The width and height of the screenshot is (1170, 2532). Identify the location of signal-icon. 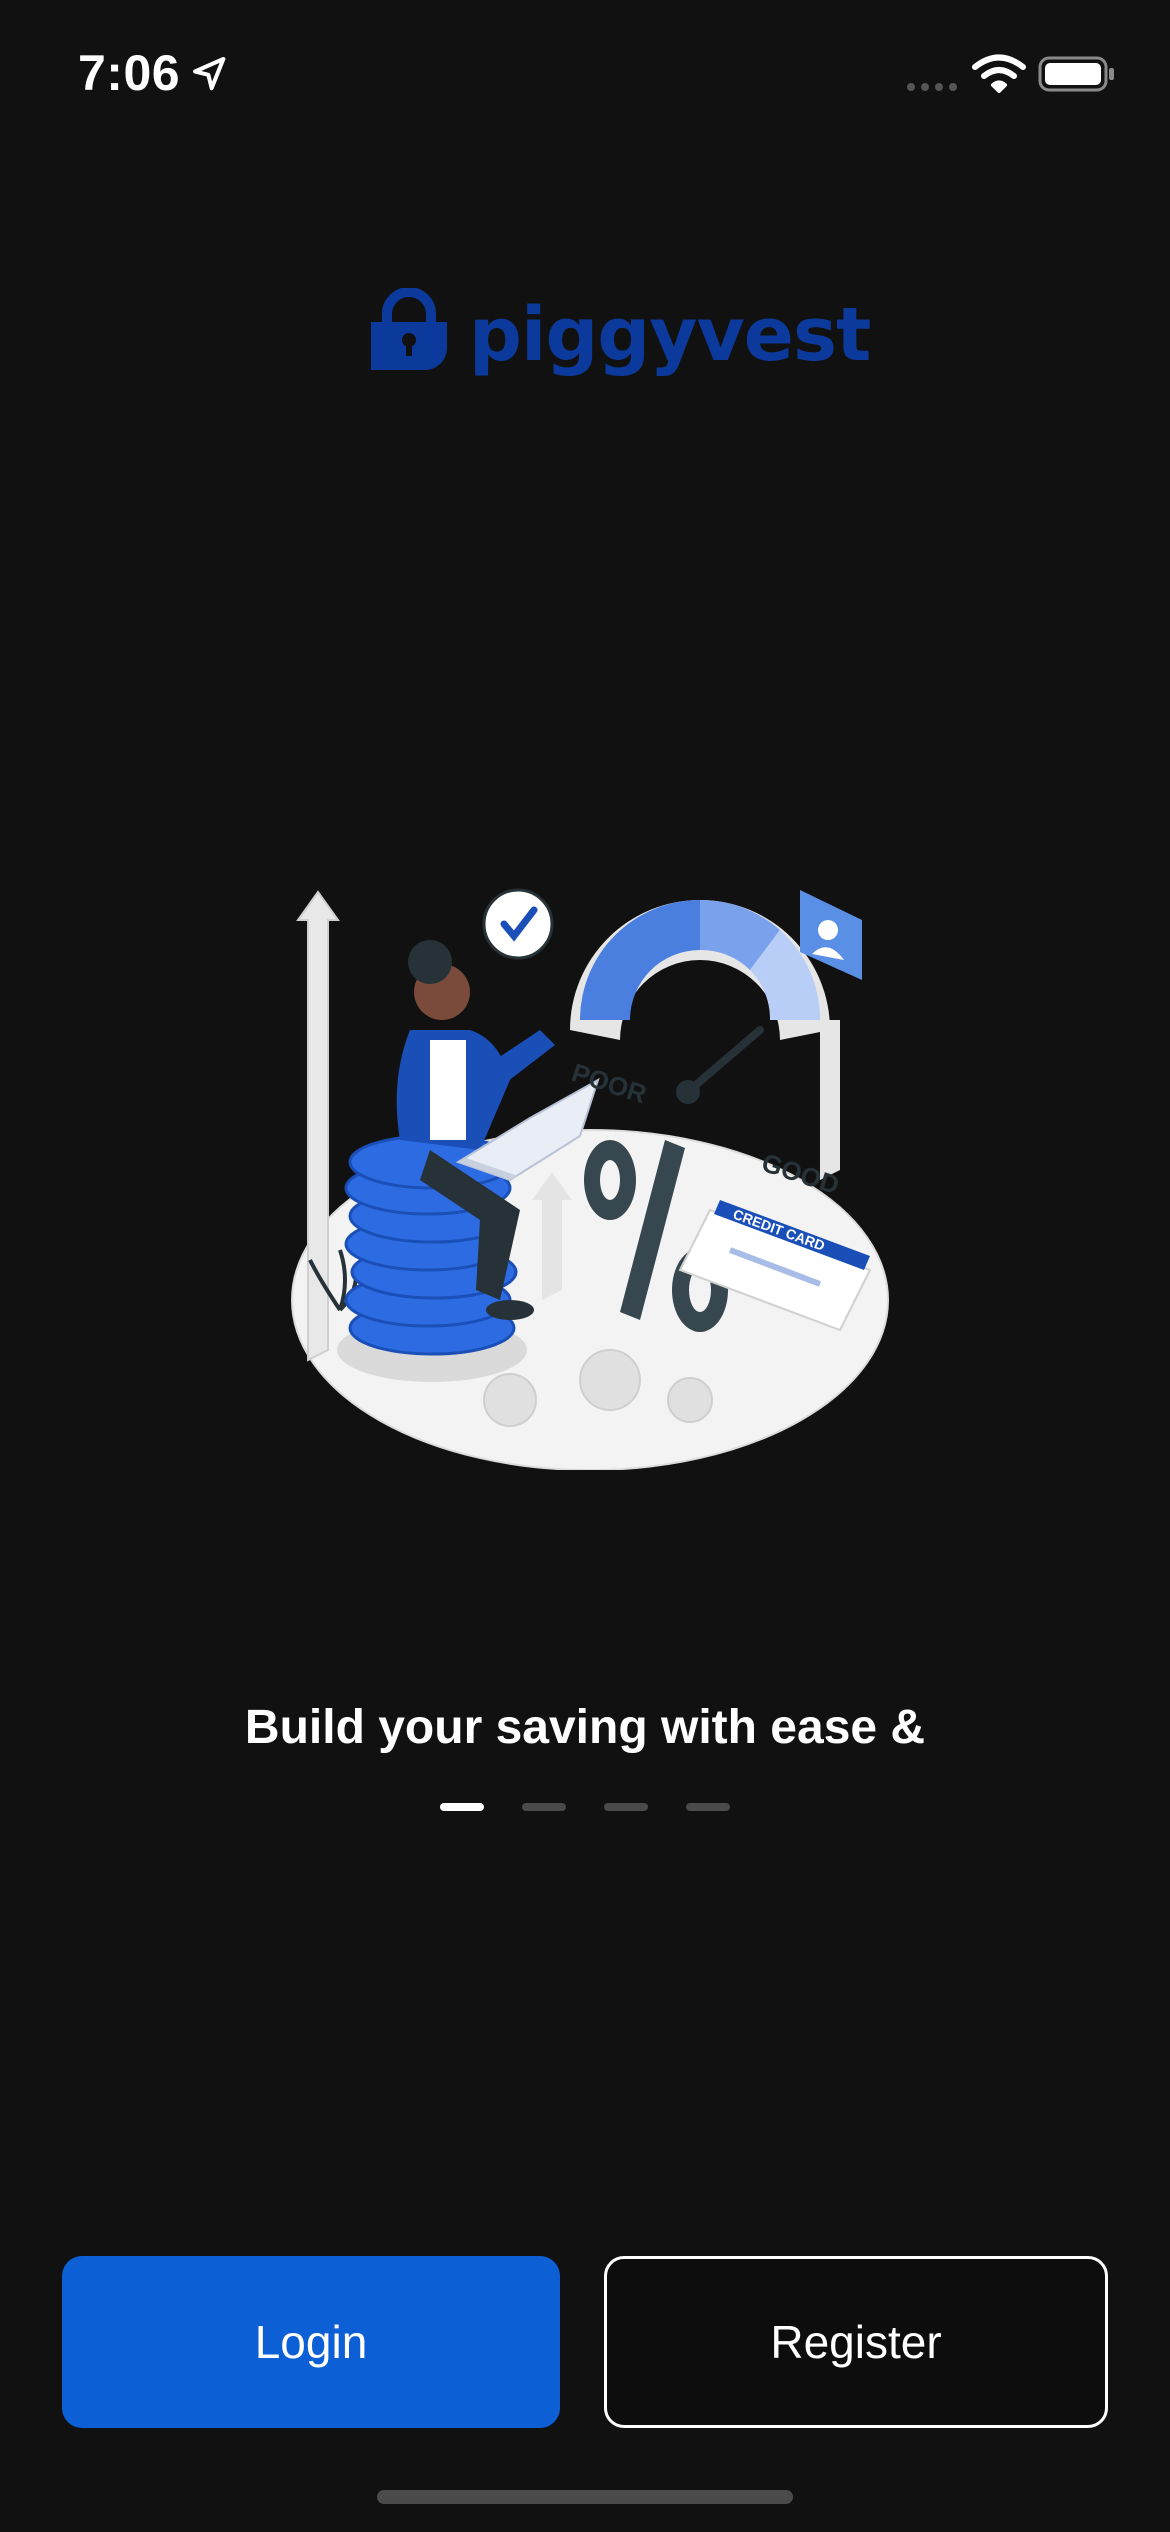
(932, 87).